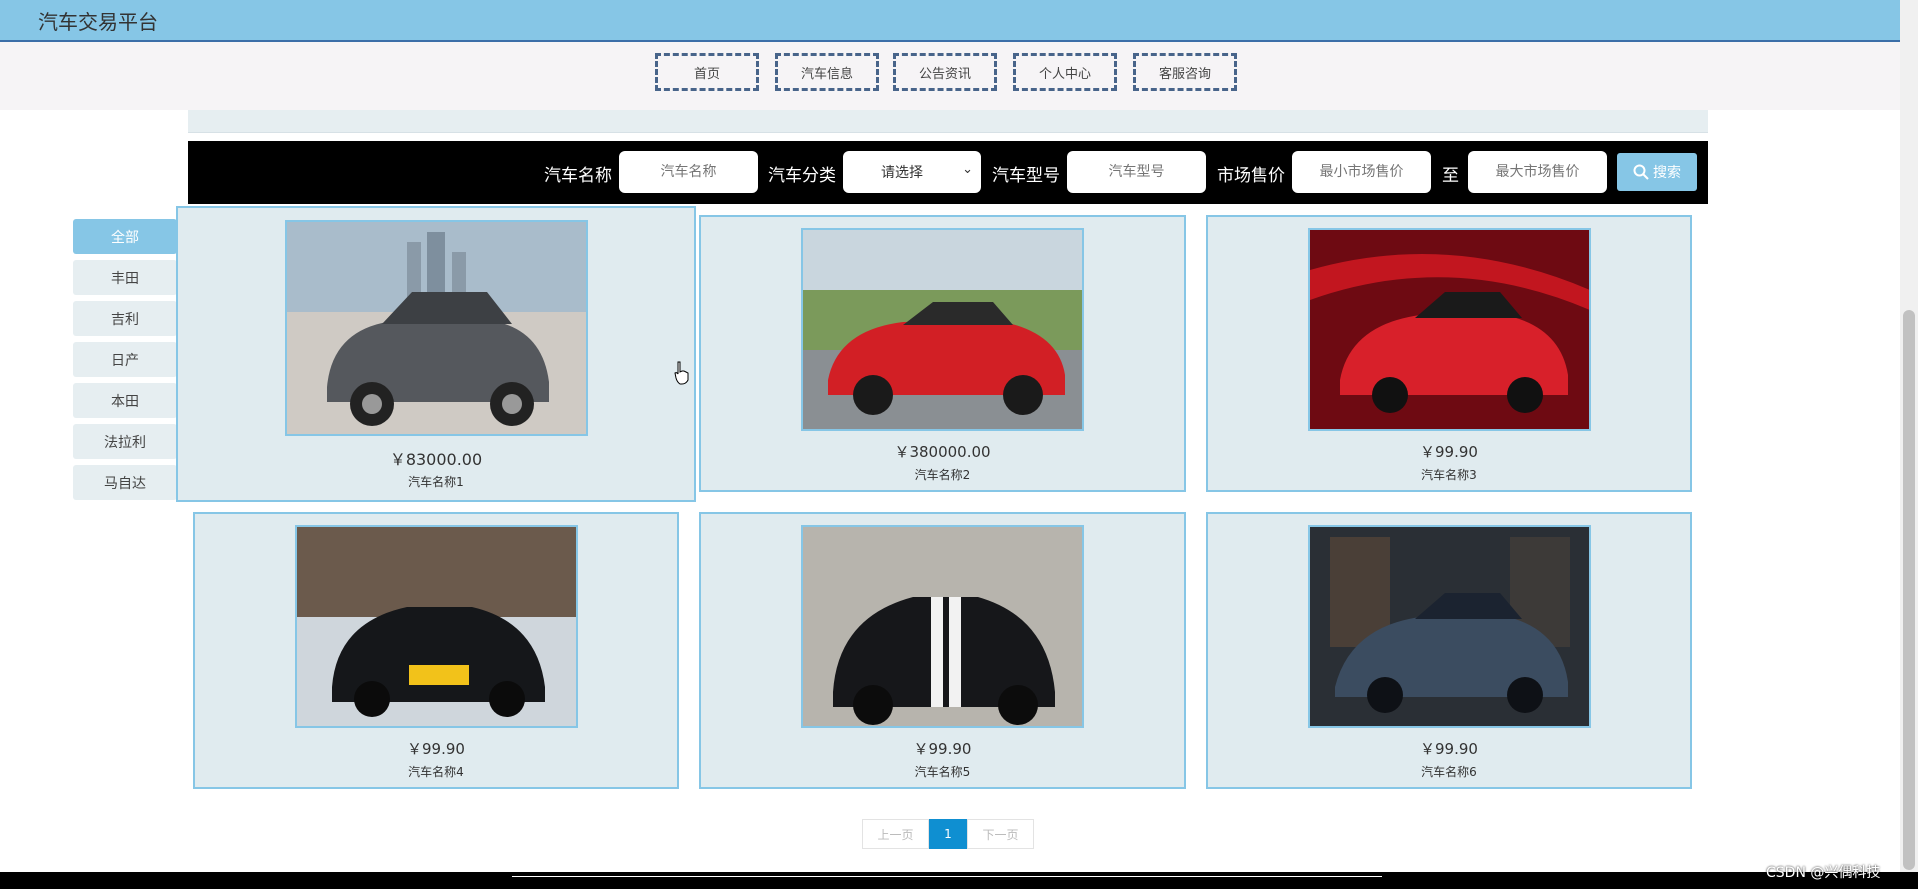 The width and height of the screenshot is (1918, 889). Describe the element at coordinates (1449, 475) in the screenshot. I see `product-name: 汽车名称3` at that location.